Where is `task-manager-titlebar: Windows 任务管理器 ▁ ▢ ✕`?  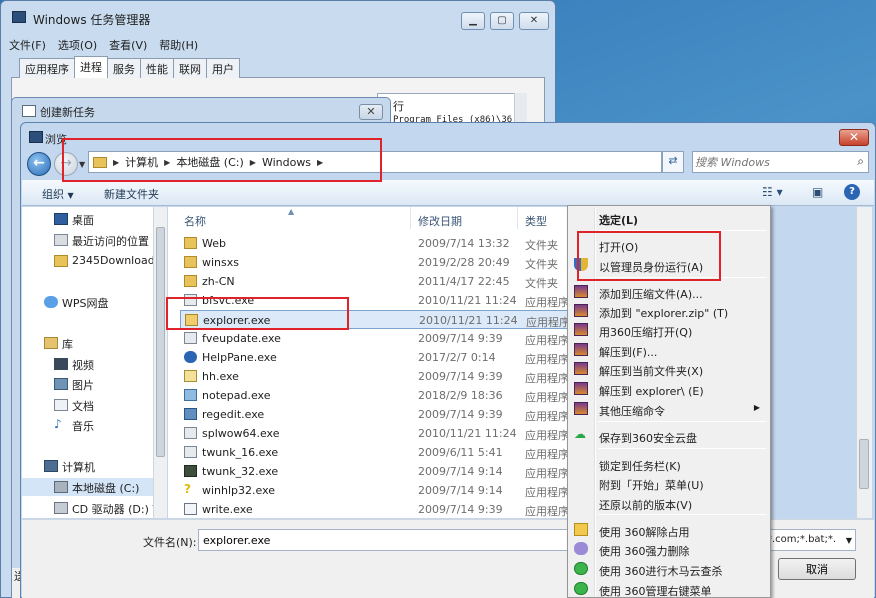
task-manager-titlebar: Windows 任务管理器 ▁ ▢ ✕ is located at coordinates (278, 16).